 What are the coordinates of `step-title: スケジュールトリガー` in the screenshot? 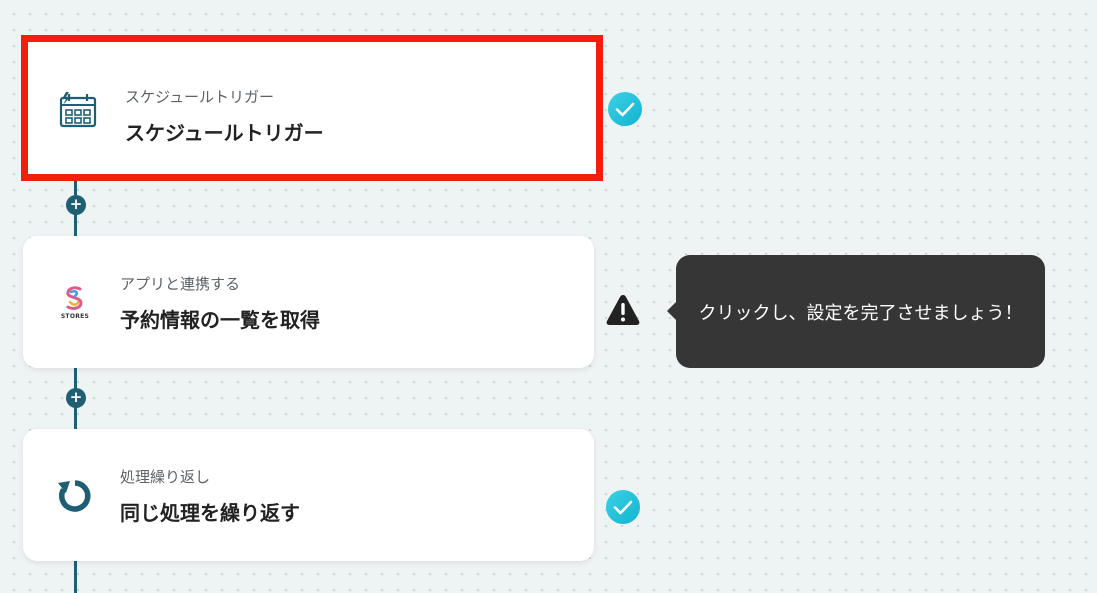 It's located at (224, 133).